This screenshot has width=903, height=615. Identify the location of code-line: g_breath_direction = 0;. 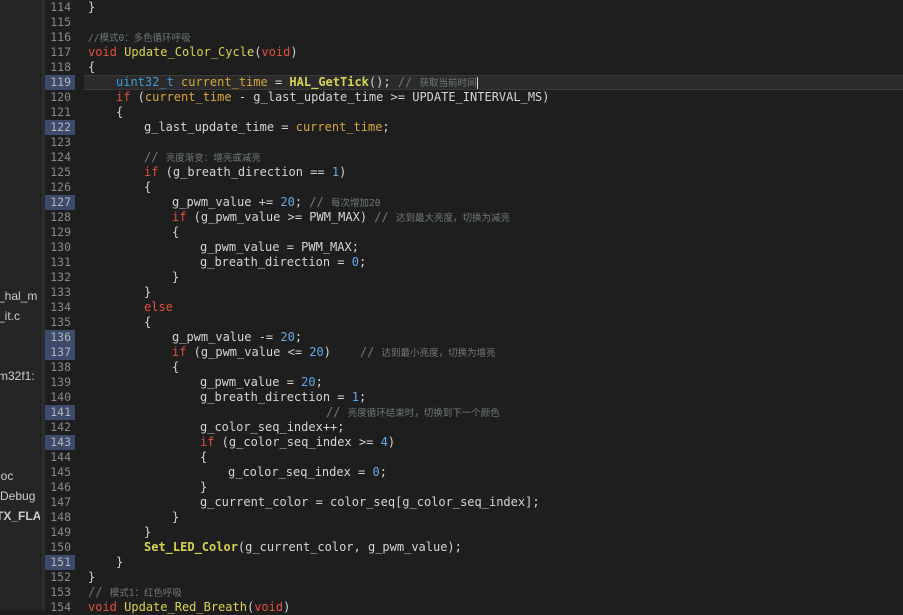
(283, 262).